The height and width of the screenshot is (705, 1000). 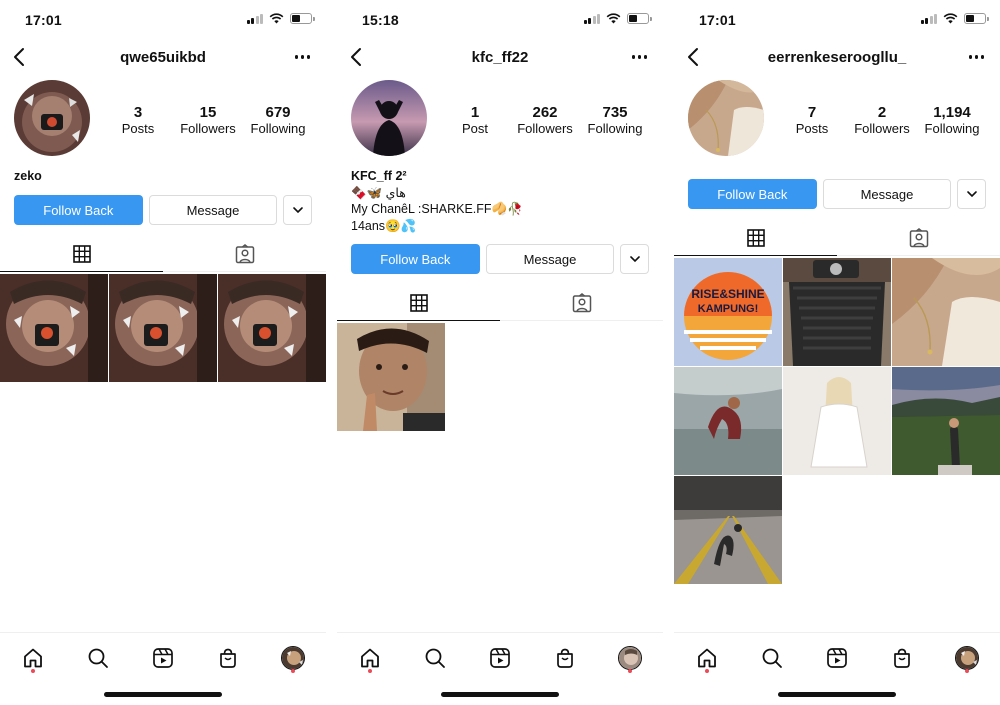 I want to click on bio-name: zeko, so click(x=28, y=176).